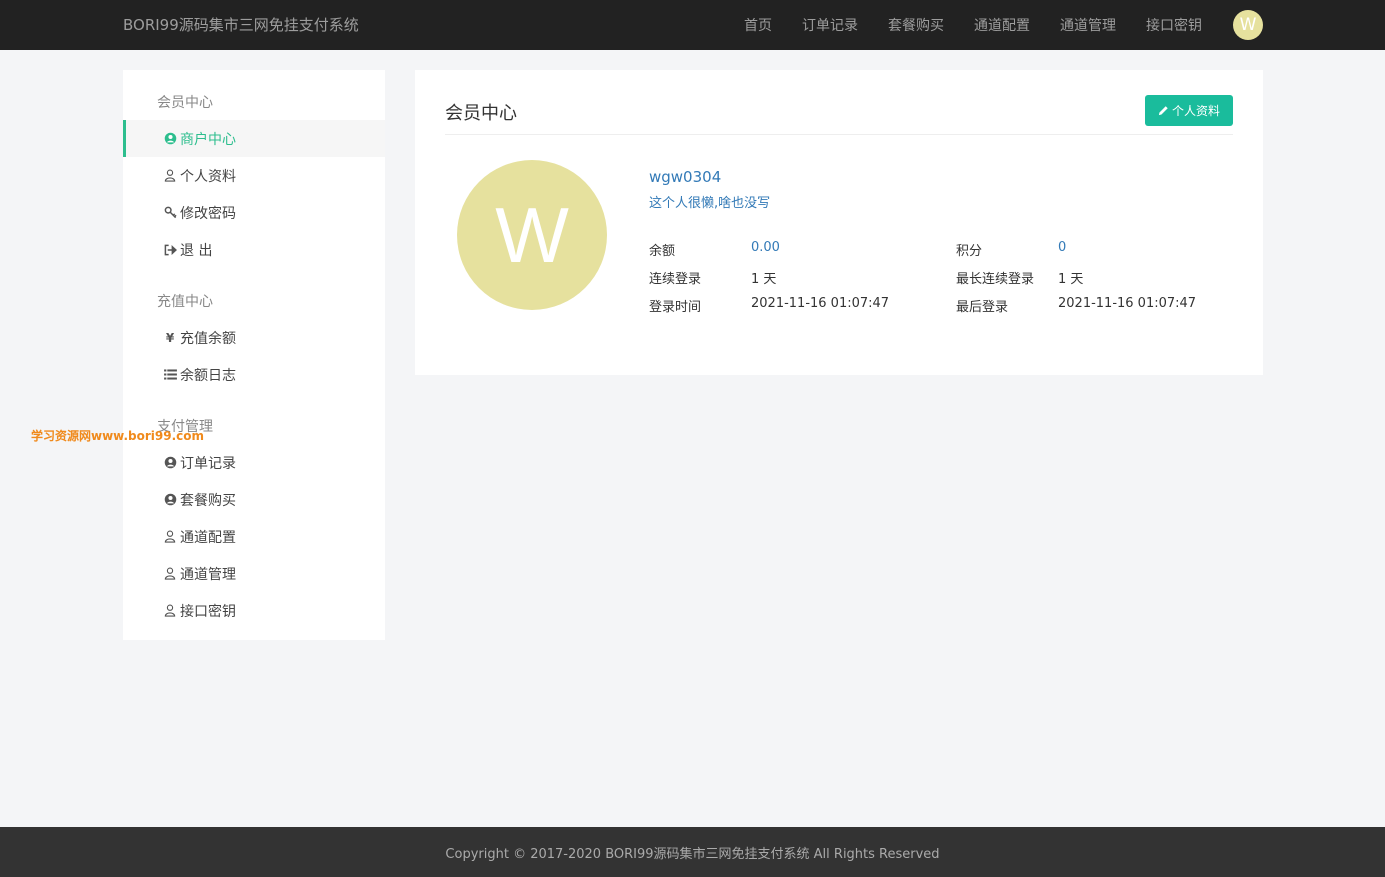  Describe the element at coordinates (1127, 303) in the screenshot. I see `last-login-value: 2021-11-16 01:07:47` at that location.